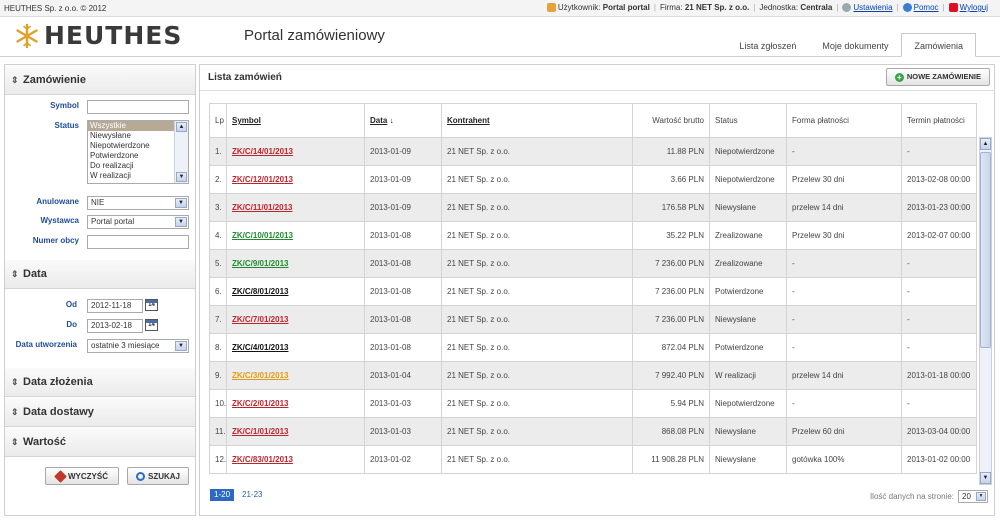 This screenshot has width=1000, height=524. Describe the element at coordinates (939, 319) in the screenshot. I see `cell-due: -` at that location.